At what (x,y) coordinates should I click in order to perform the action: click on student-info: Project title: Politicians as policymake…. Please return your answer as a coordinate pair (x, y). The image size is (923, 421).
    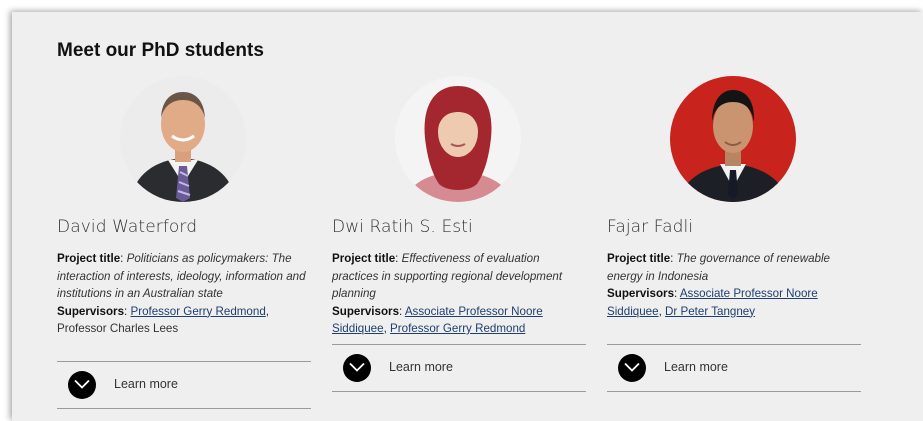
    Looking at the image, I should click on (181, 293).